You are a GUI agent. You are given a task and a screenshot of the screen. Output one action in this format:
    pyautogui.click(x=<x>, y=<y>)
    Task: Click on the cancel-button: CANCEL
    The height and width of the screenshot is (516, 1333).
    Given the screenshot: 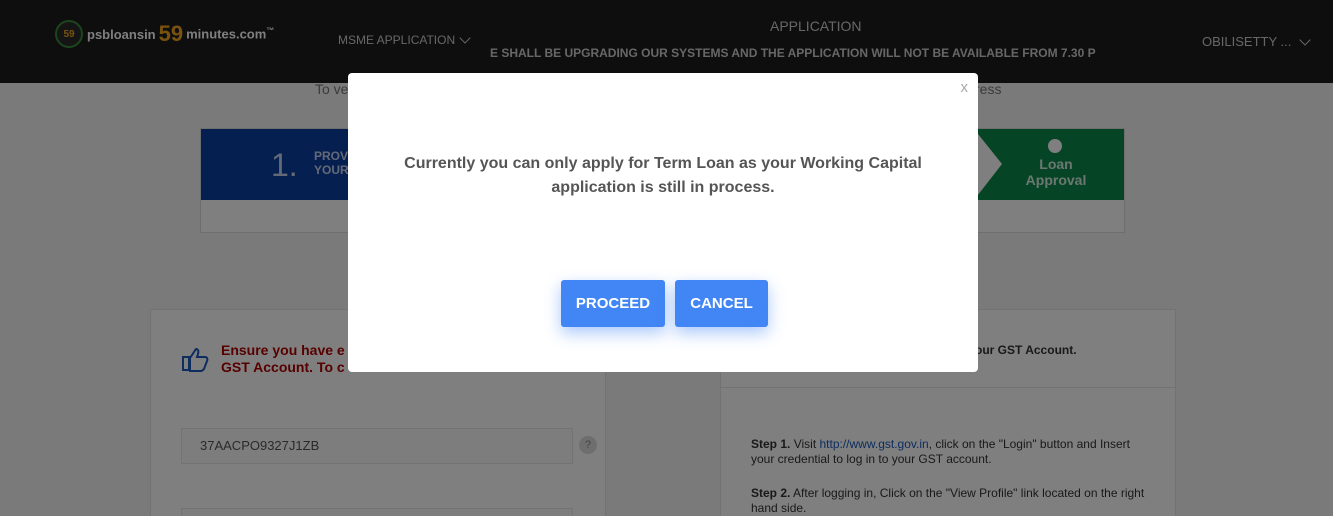 What is the action you would take?
    pyautogui.click(x=721, y=303)
    